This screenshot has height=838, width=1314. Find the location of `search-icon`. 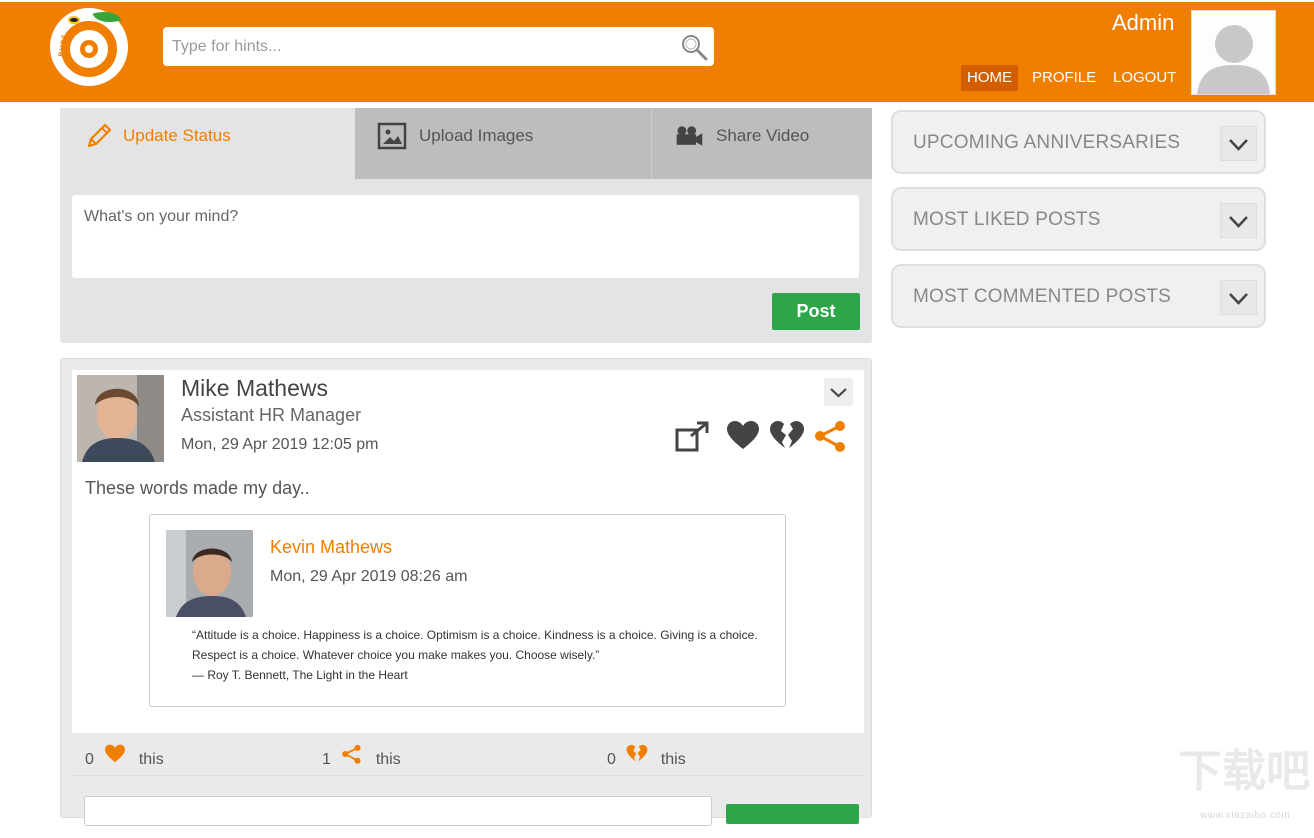

search-icon is located at coordinates (694, 47).